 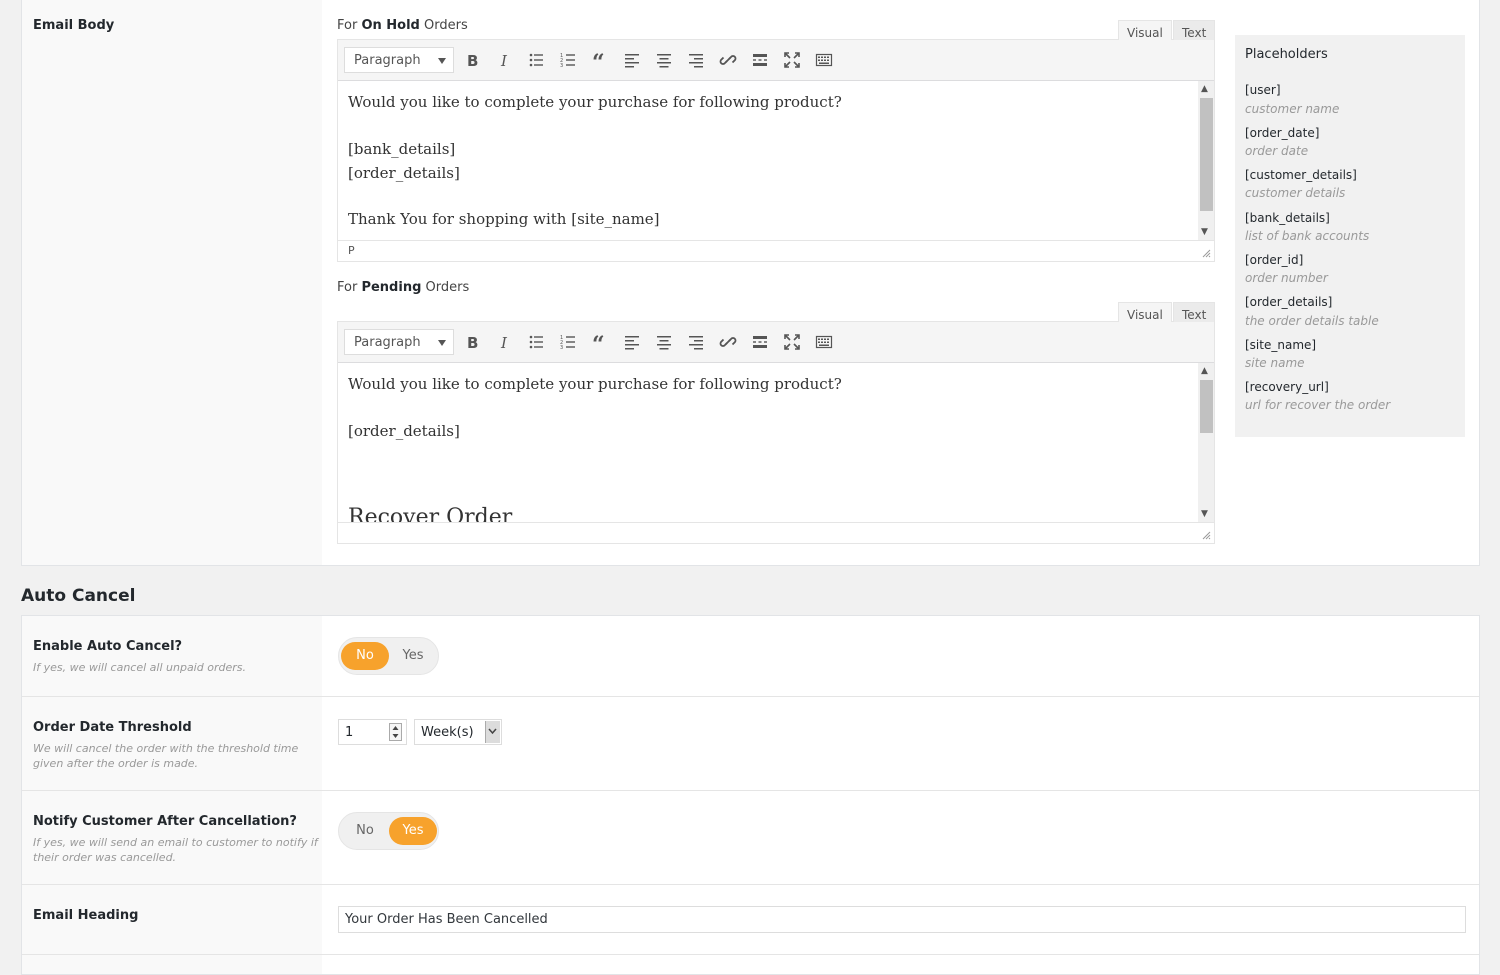 I want to click on content-line: [order_details], so click(x=404, y=173).